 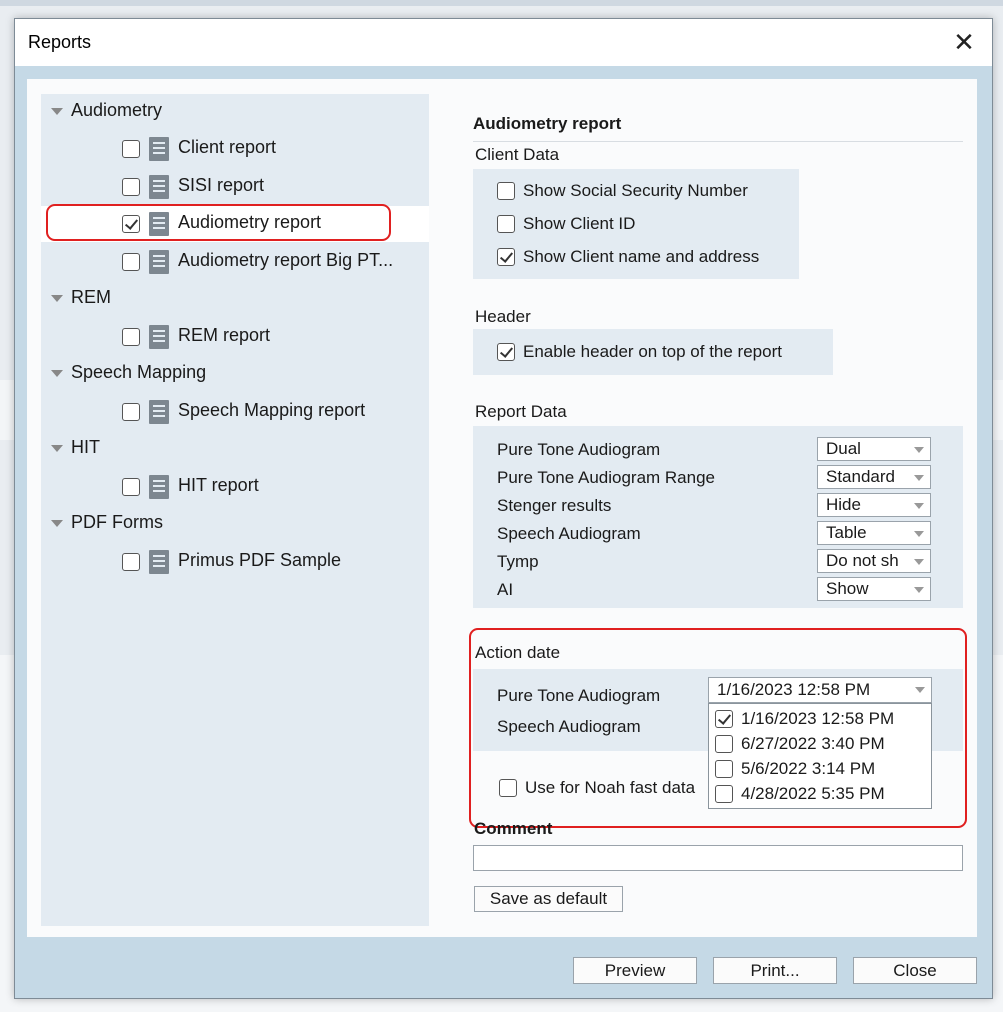 I want to click on row-label: Stenger results, so click(x=554, y=505).